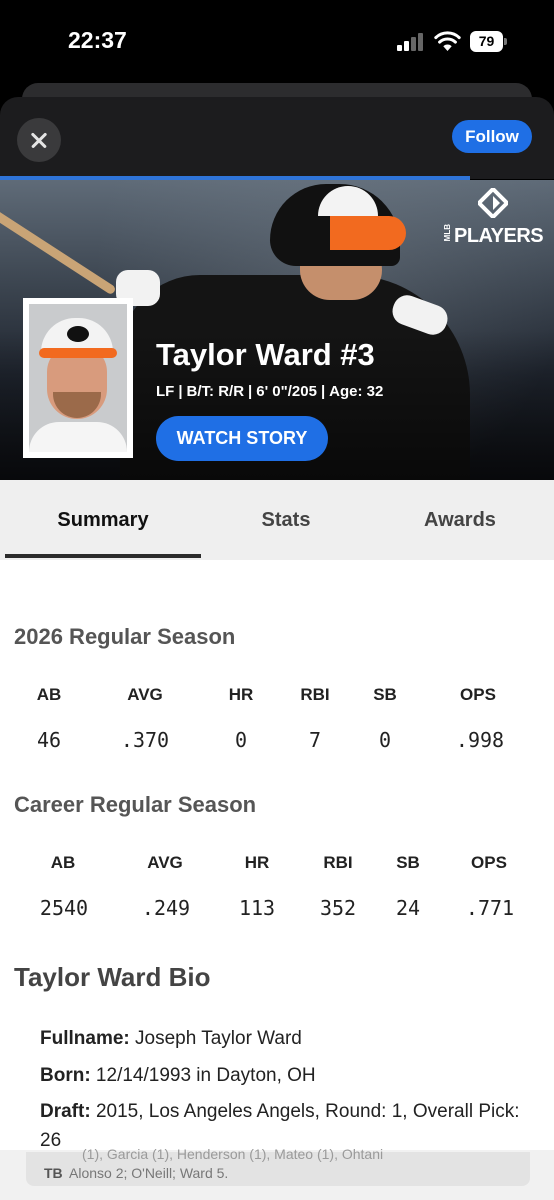  I want to click on player-position: LF, so click(165, 391).